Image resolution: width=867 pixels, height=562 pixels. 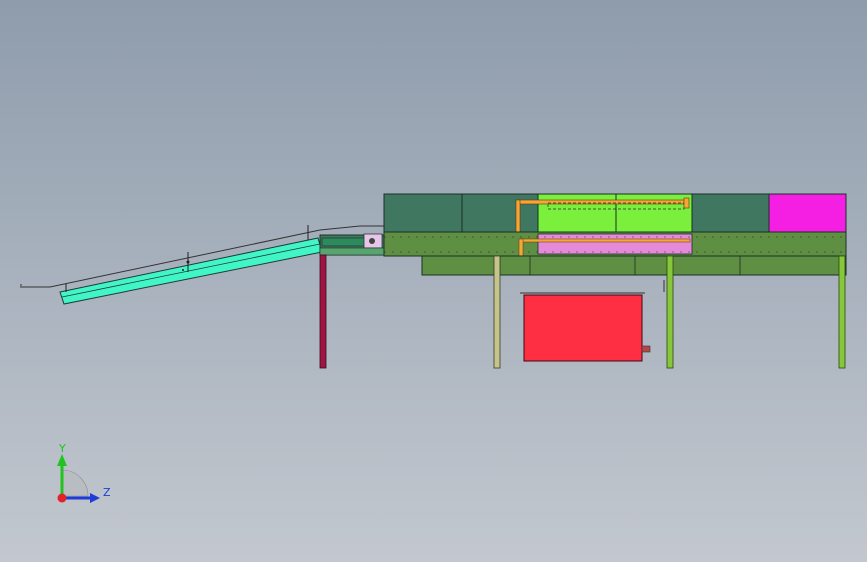 I want to click on leg-mid-left, so click(x=497, y=312).